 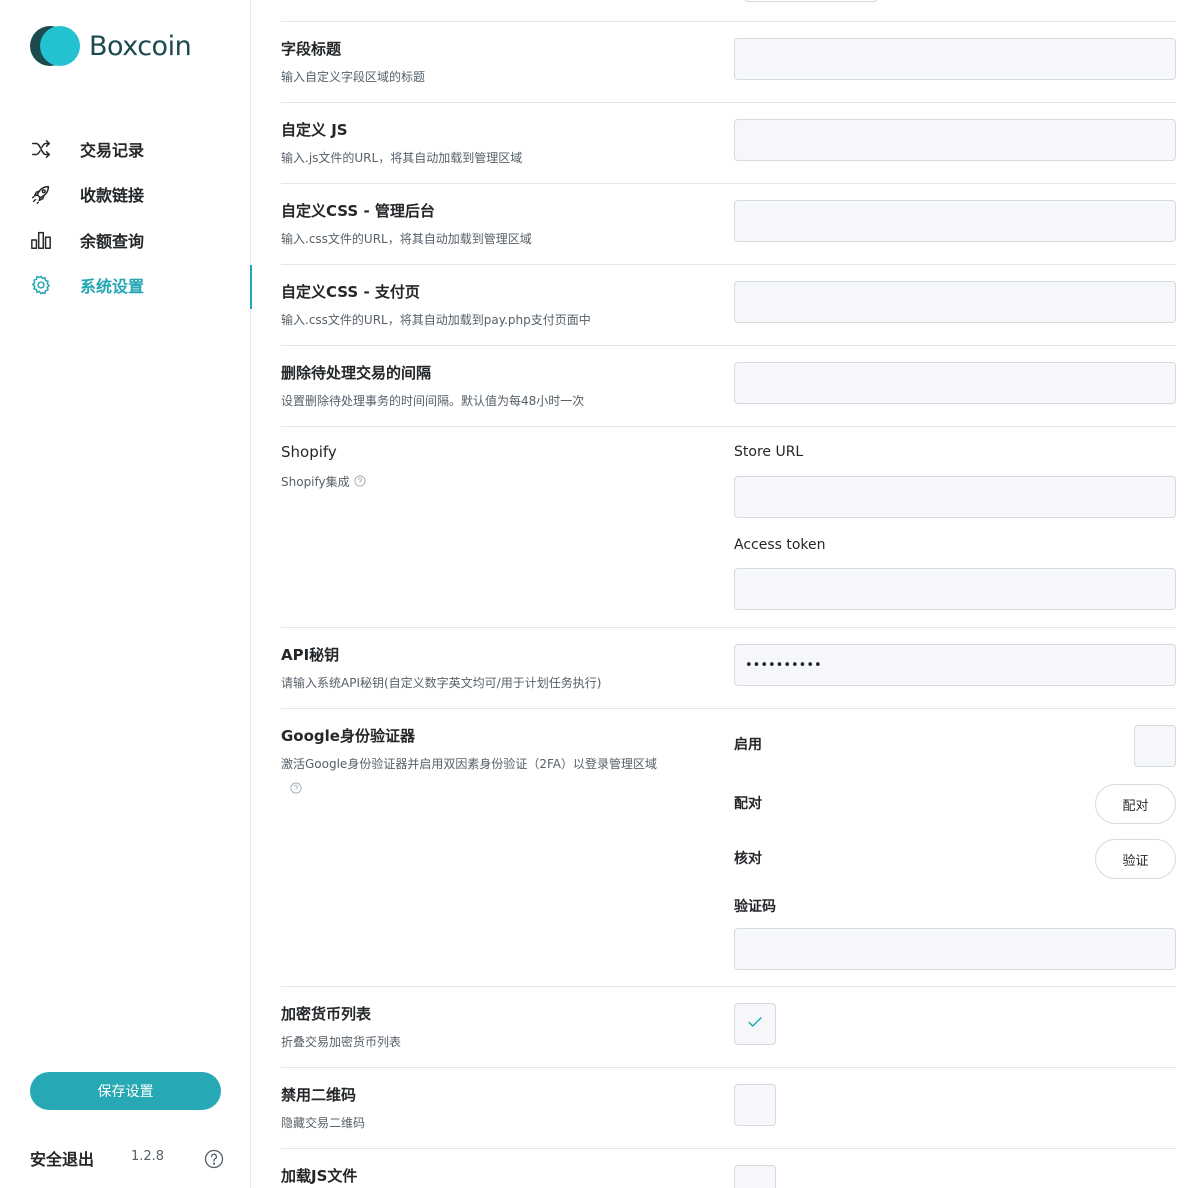 I want to click on setting-field-title: 字段标题 输入自定义字段区域的标题, so click(x=728, y=61).